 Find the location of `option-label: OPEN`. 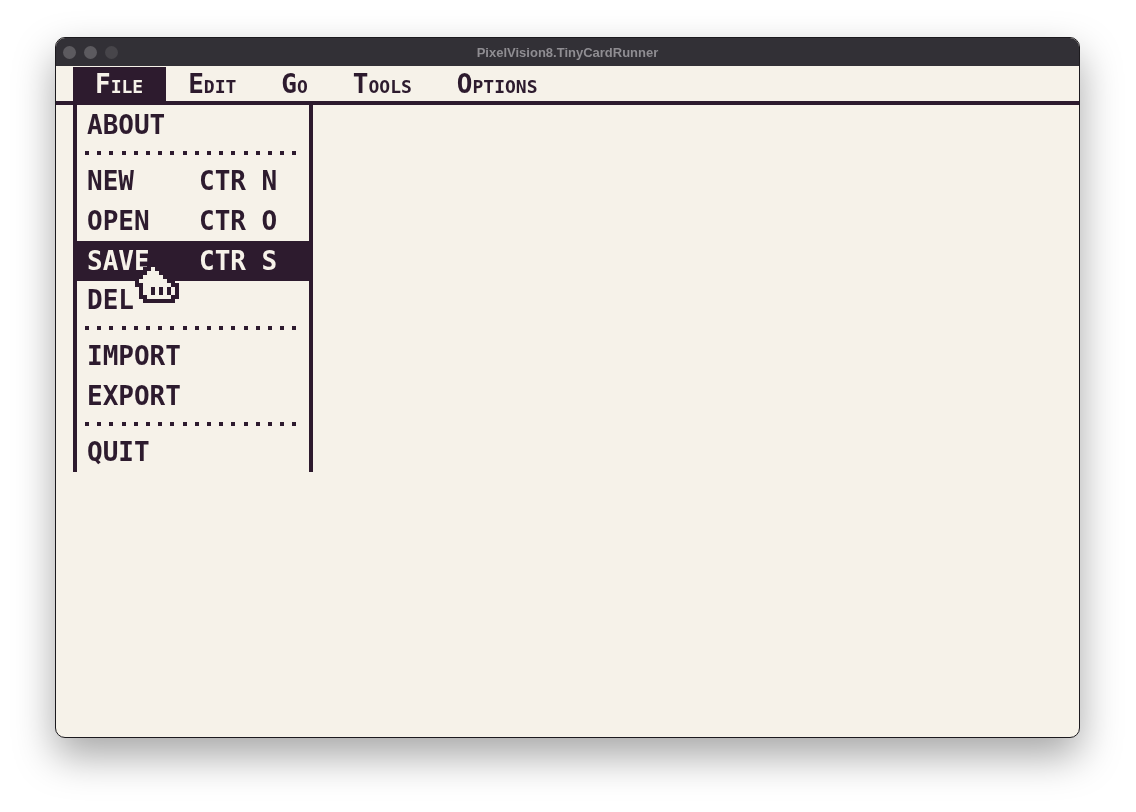

option-label: OPEN is located at coordinates (118, 220).